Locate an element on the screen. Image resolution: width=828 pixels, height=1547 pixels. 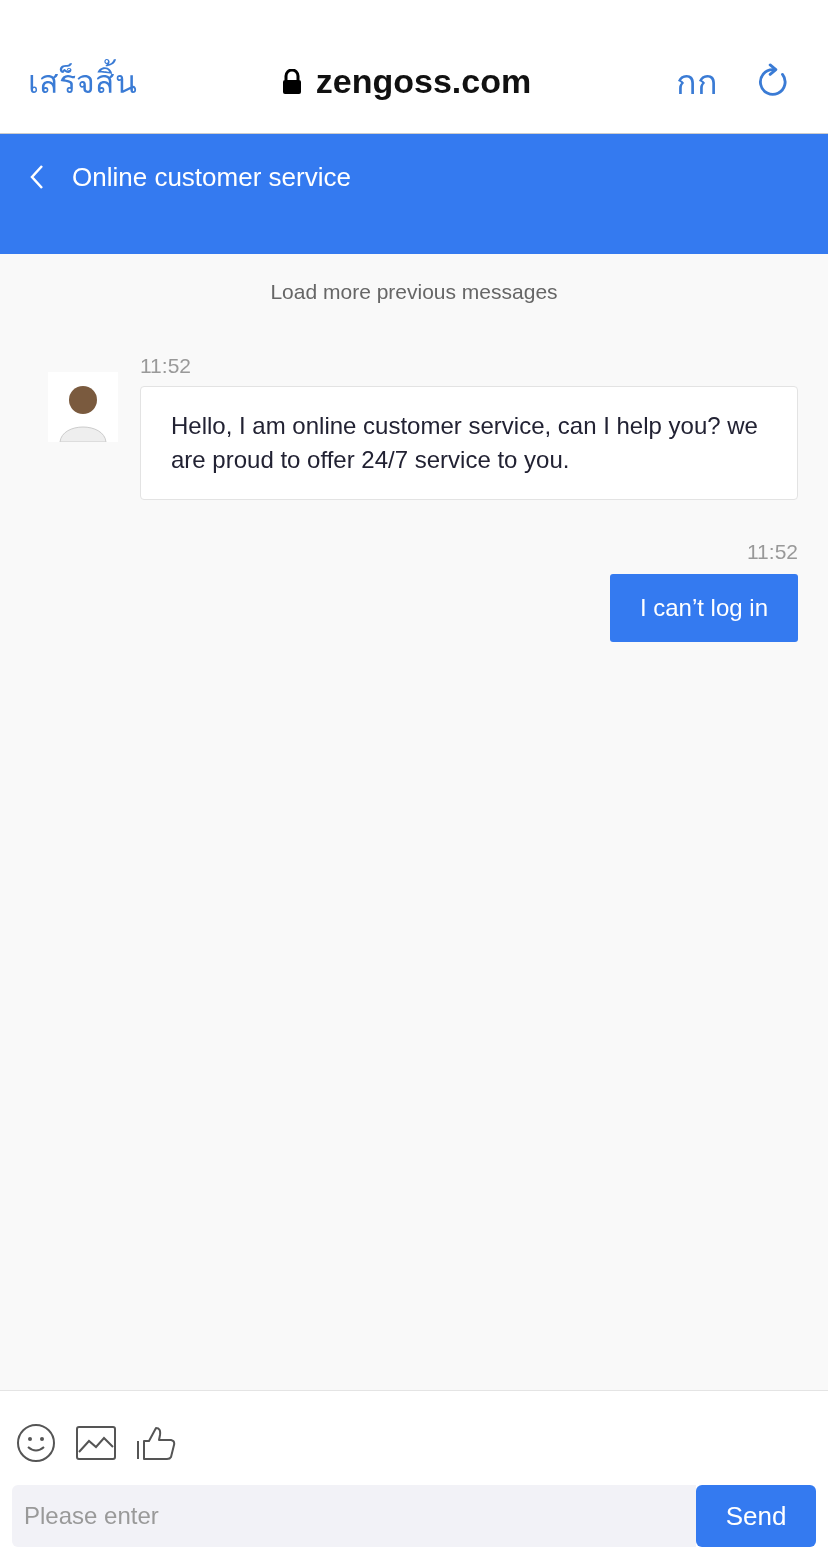
thumbs-up-icon is located at coordinates (156, 1443).